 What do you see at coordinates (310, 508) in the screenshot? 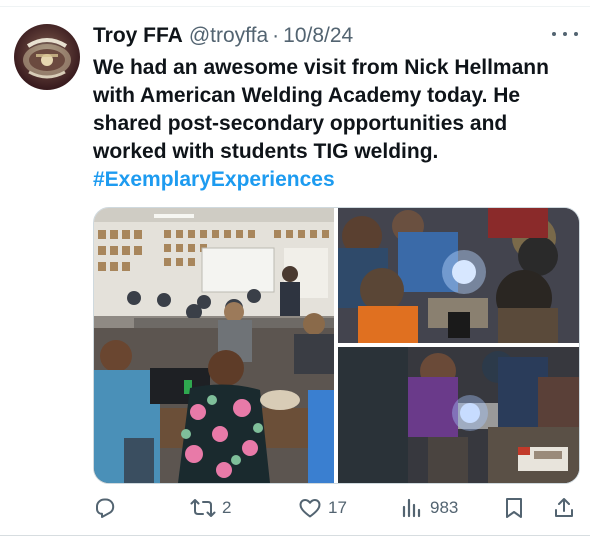
I see `heart-icon` at bounding box center [310, 508].